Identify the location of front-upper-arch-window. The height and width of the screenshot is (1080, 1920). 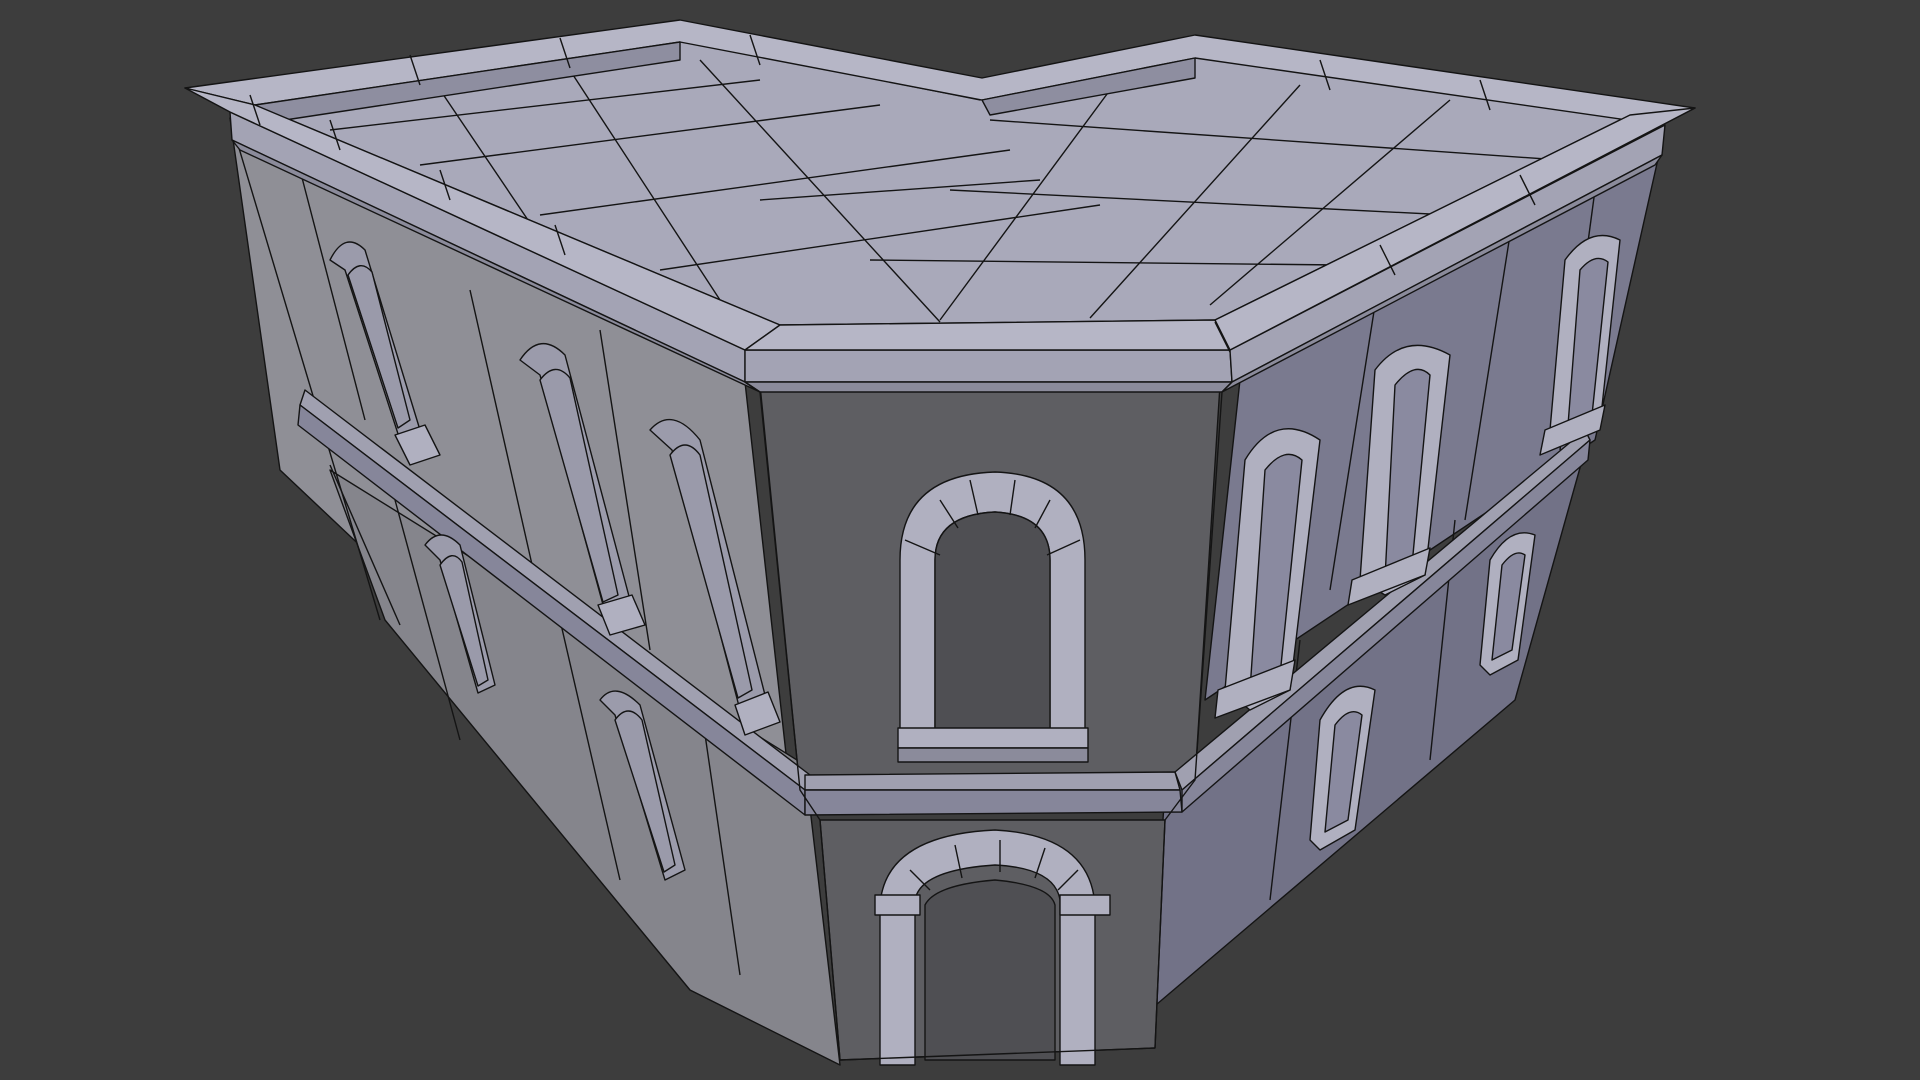
(993, 617).